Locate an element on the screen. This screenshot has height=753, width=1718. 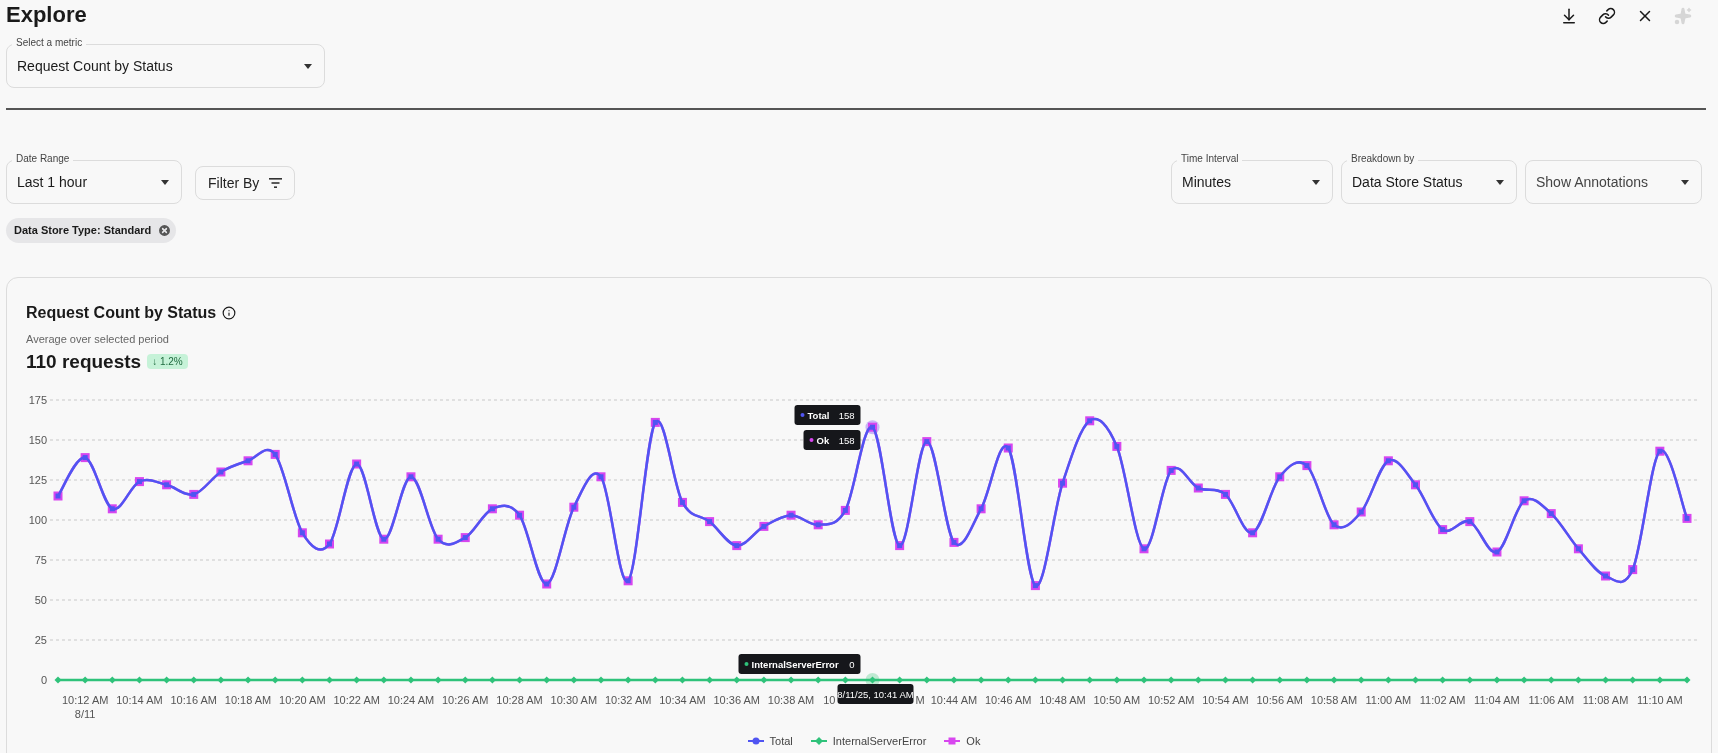
x-axis-label: 10:18 AM is located at coordinates (248, 700).